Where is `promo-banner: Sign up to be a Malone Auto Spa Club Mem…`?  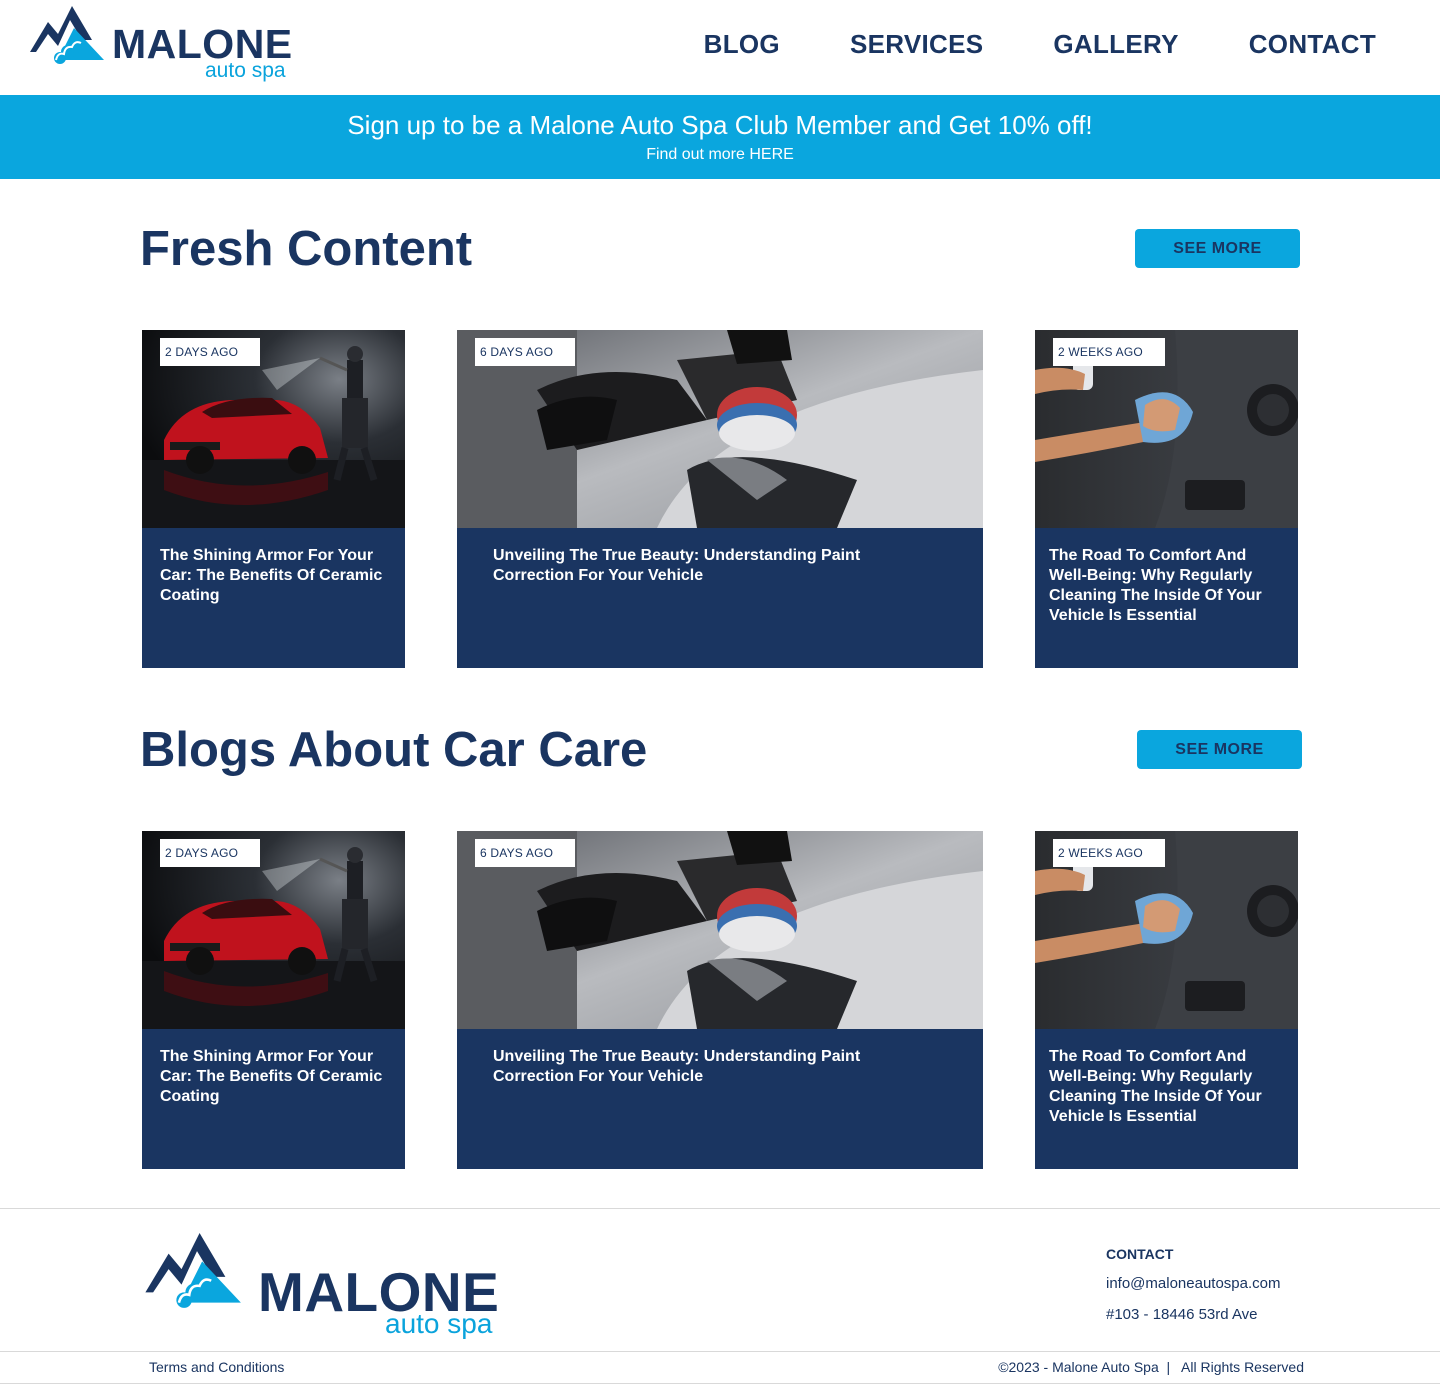
promo-banner: Sign up to be a Malone Auto Spa Club Mem… is located at coordinates (720, 137).